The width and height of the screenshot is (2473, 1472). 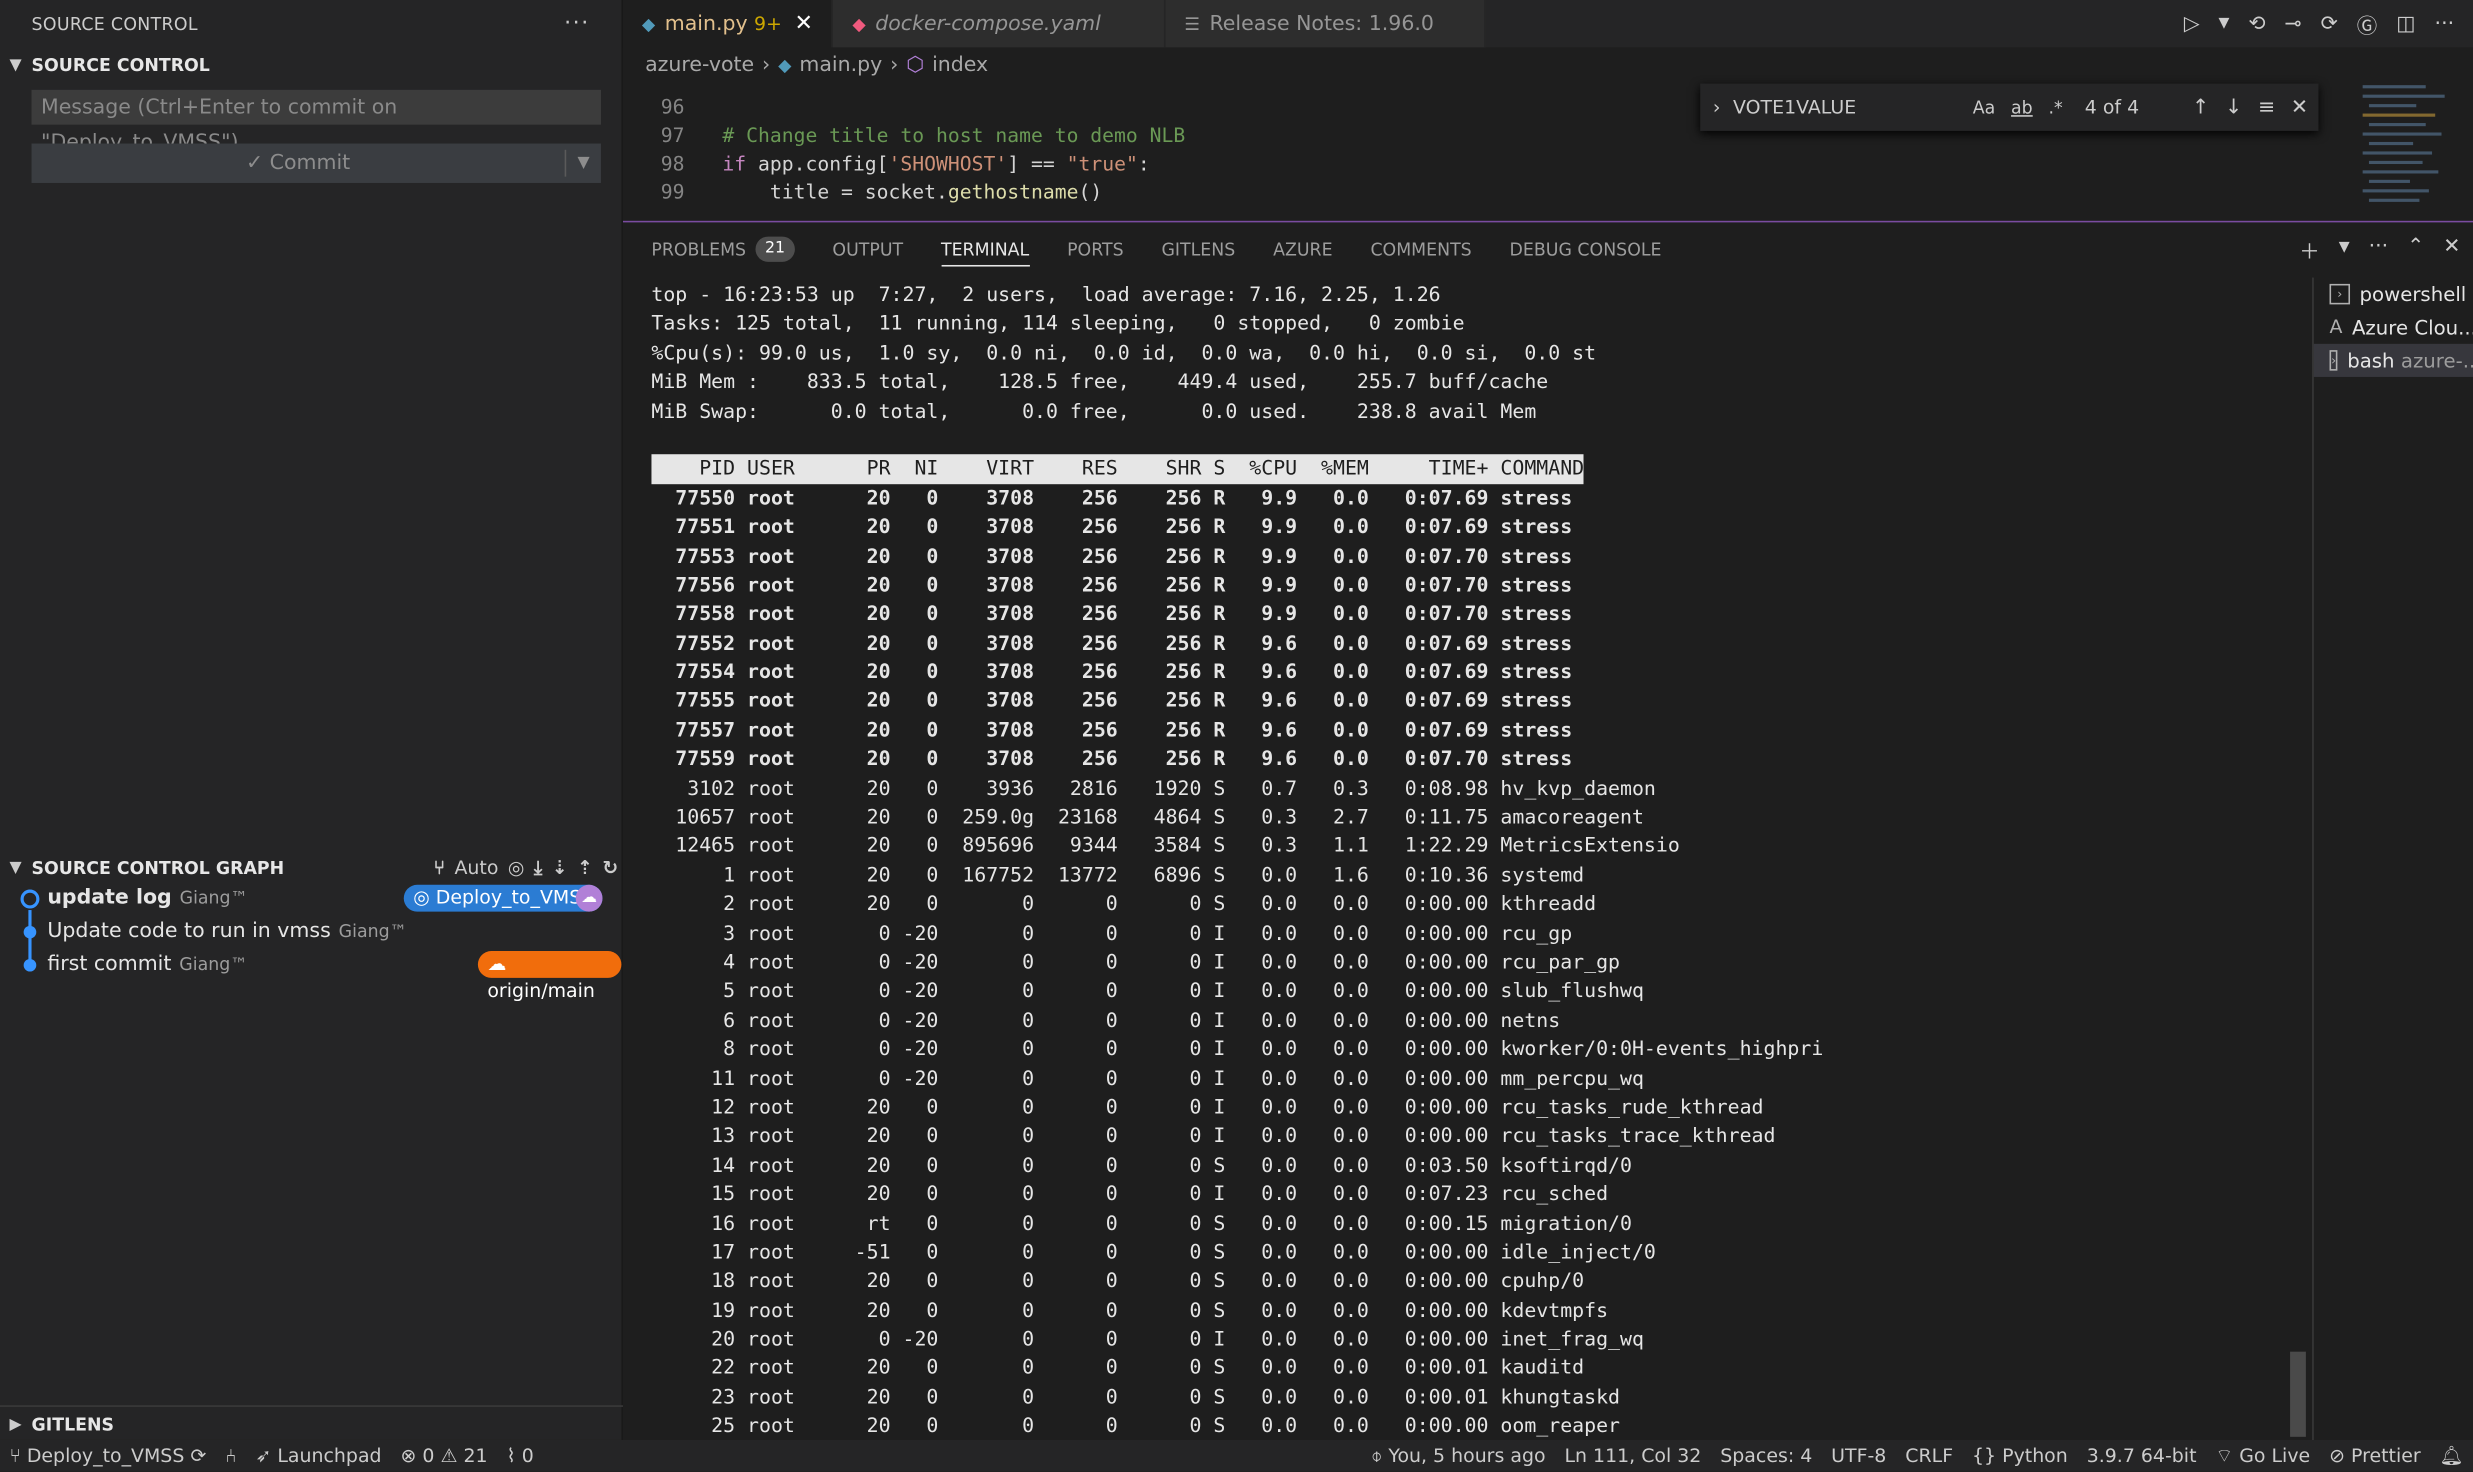 I want to click on regex-icon: .*, so click(x=2055, y=107).